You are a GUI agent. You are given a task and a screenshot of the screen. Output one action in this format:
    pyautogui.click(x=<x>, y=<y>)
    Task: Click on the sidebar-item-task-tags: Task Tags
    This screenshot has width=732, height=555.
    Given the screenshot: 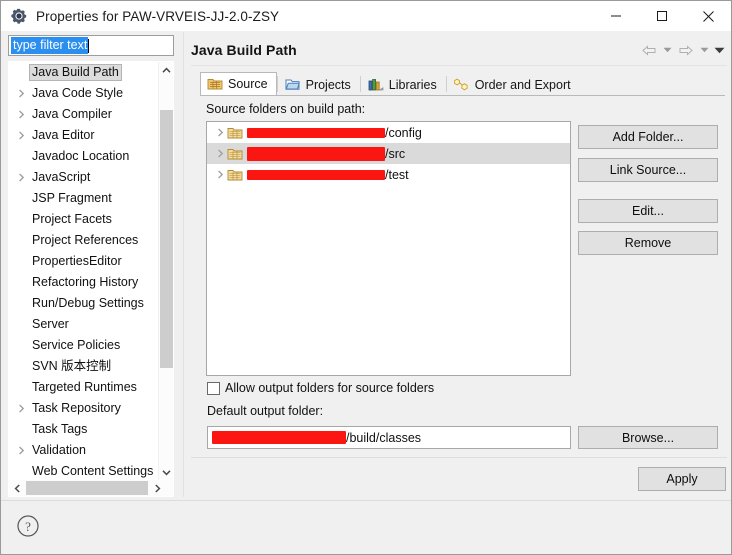 What is the action you would take?
    pyautogui.click(x=84, y=429)
    